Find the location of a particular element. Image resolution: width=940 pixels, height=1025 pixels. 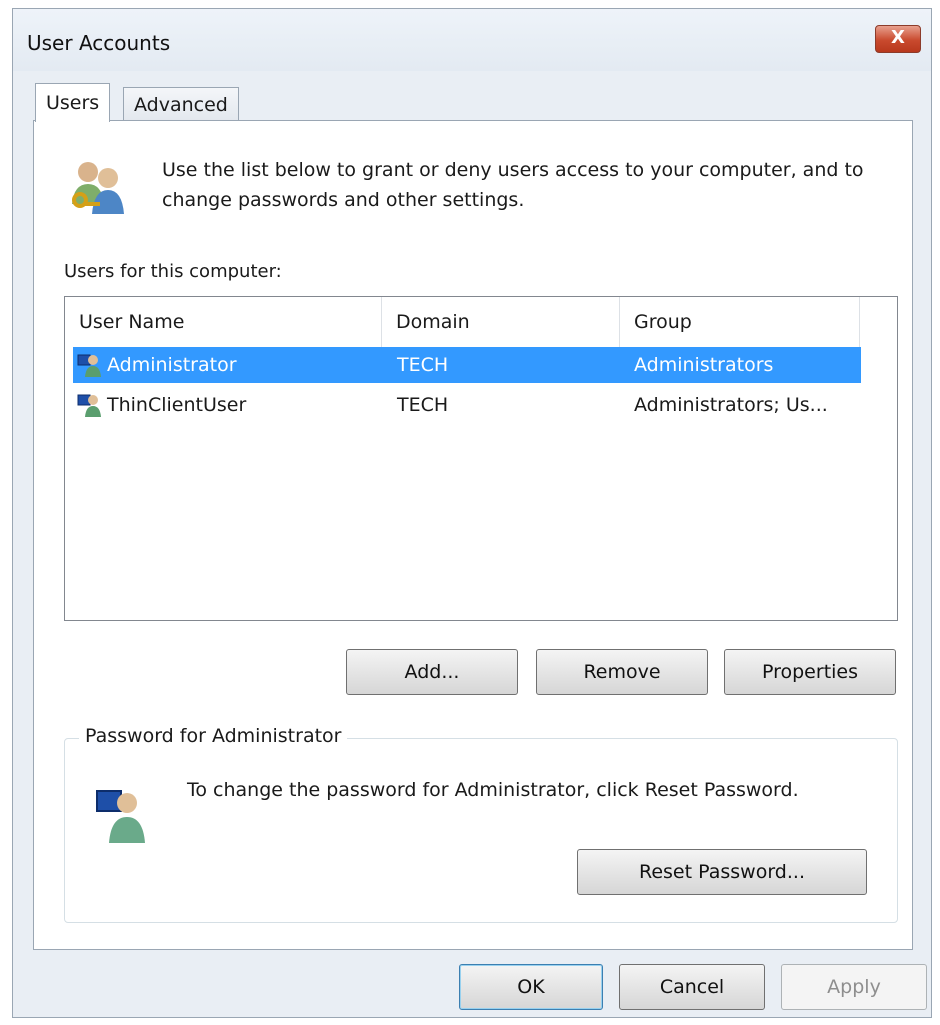

users-list-label: Users for this computer: is located at coordinates (173, 271).